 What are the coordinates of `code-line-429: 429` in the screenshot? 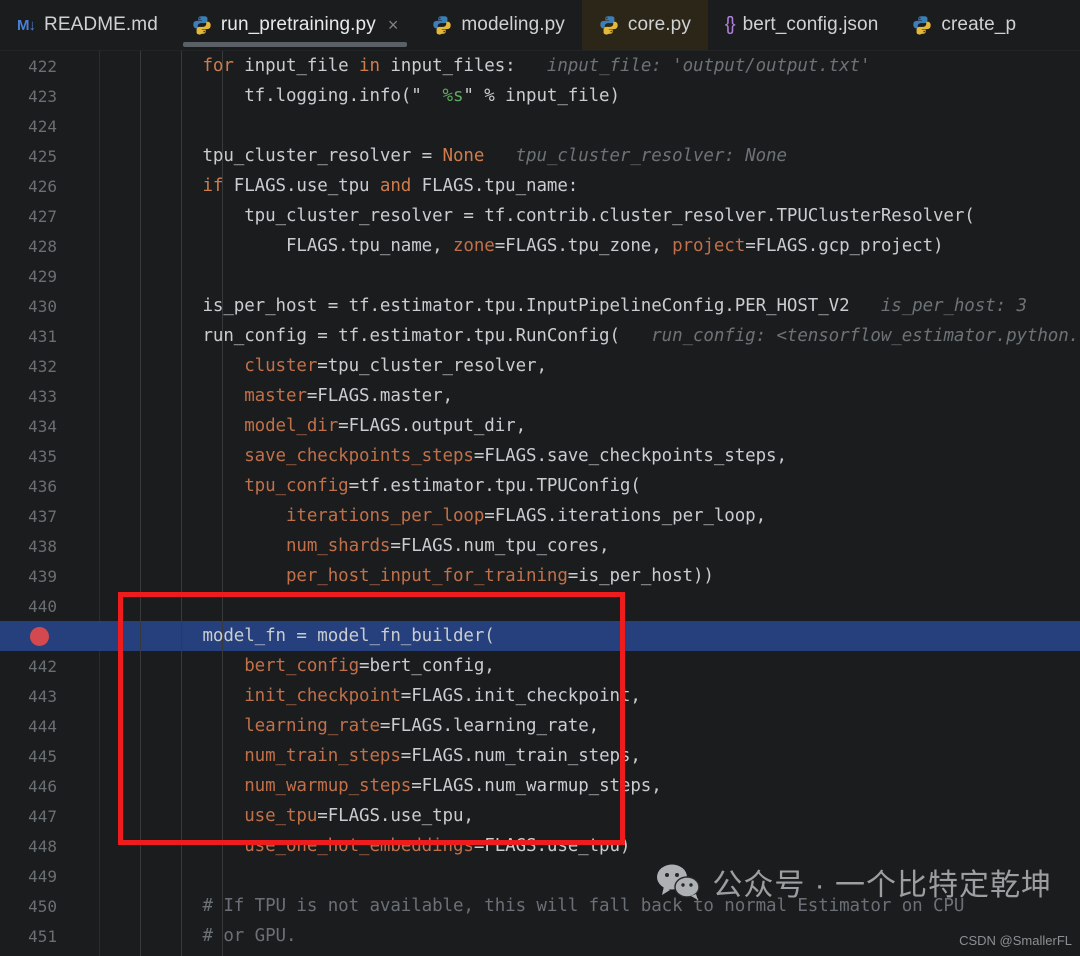 It's located at (540, 276).